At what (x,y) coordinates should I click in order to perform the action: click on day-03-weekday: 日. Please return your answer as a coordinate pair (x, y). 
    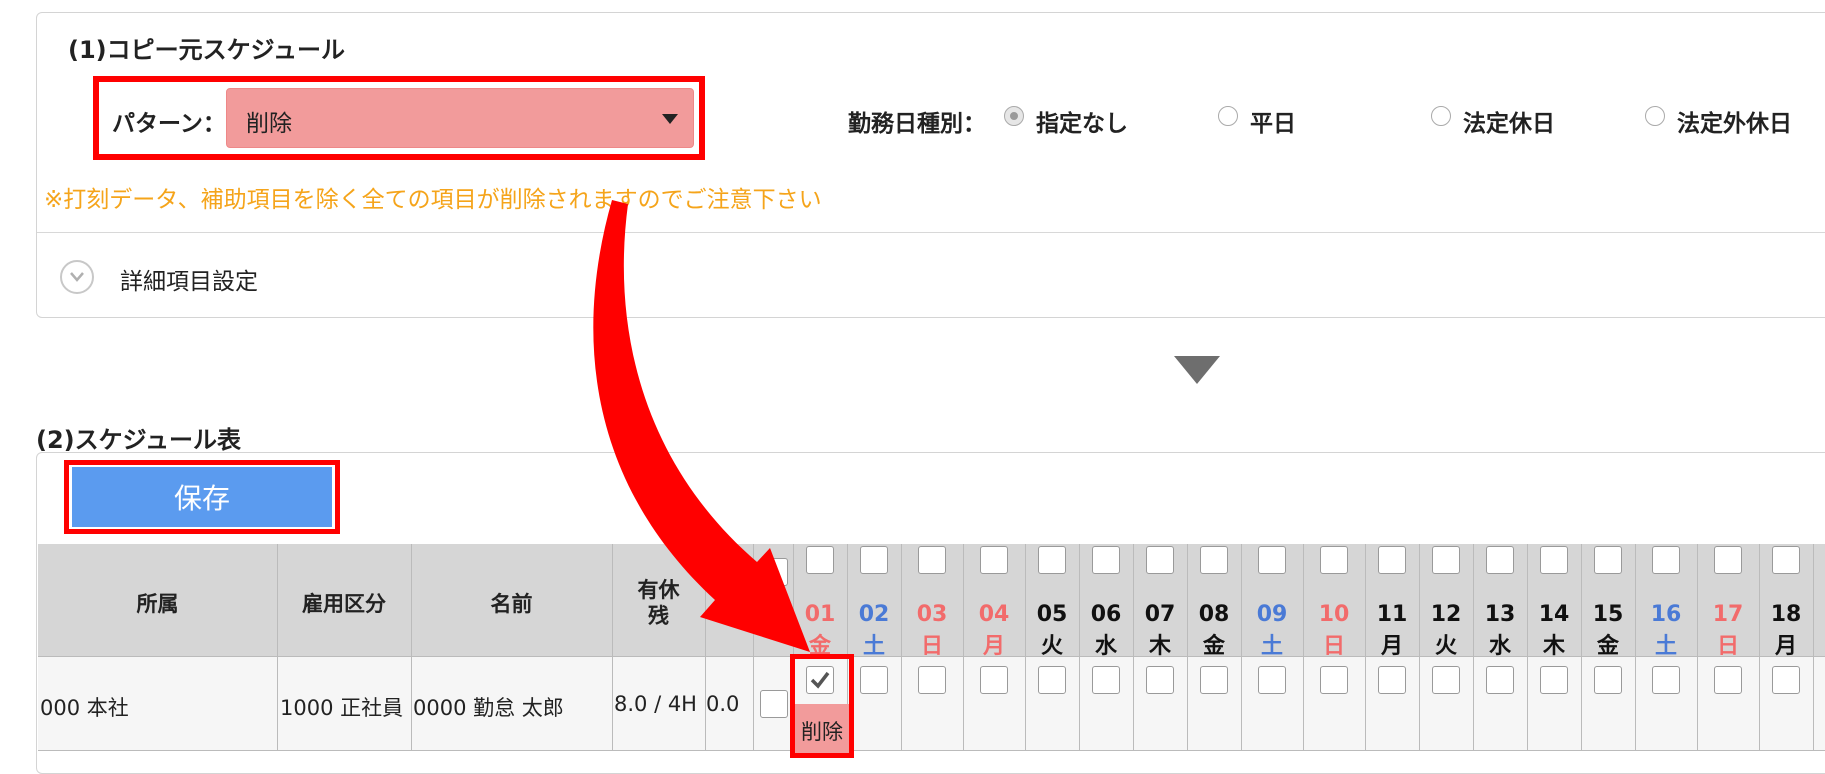
    Looking at the image, I should click on (931, 646).